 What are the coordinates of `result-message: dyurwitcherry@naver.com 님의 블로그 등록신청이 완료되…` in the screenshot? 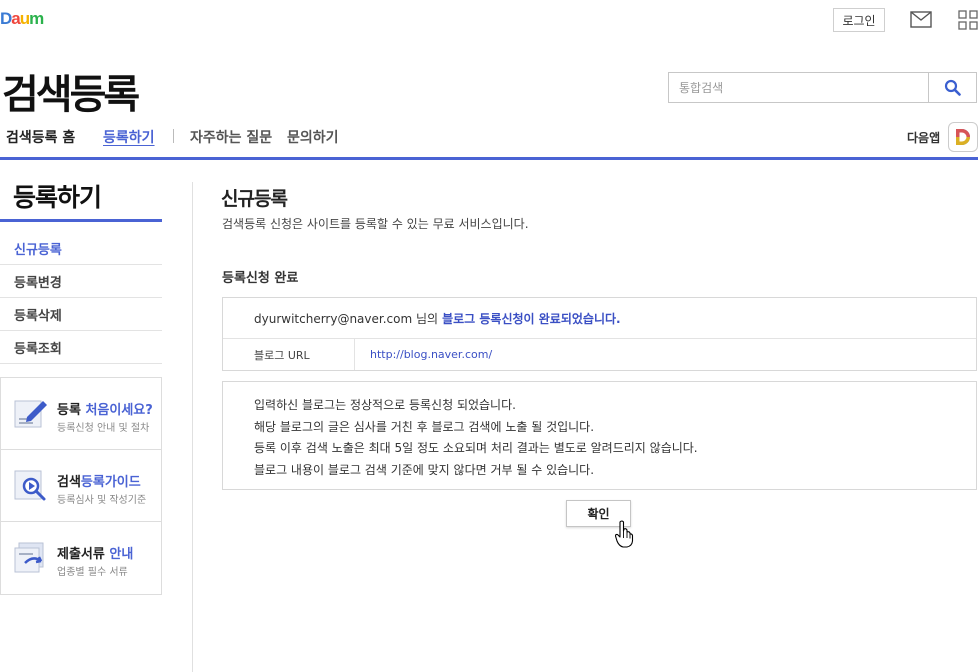 It's located at (599, 318).